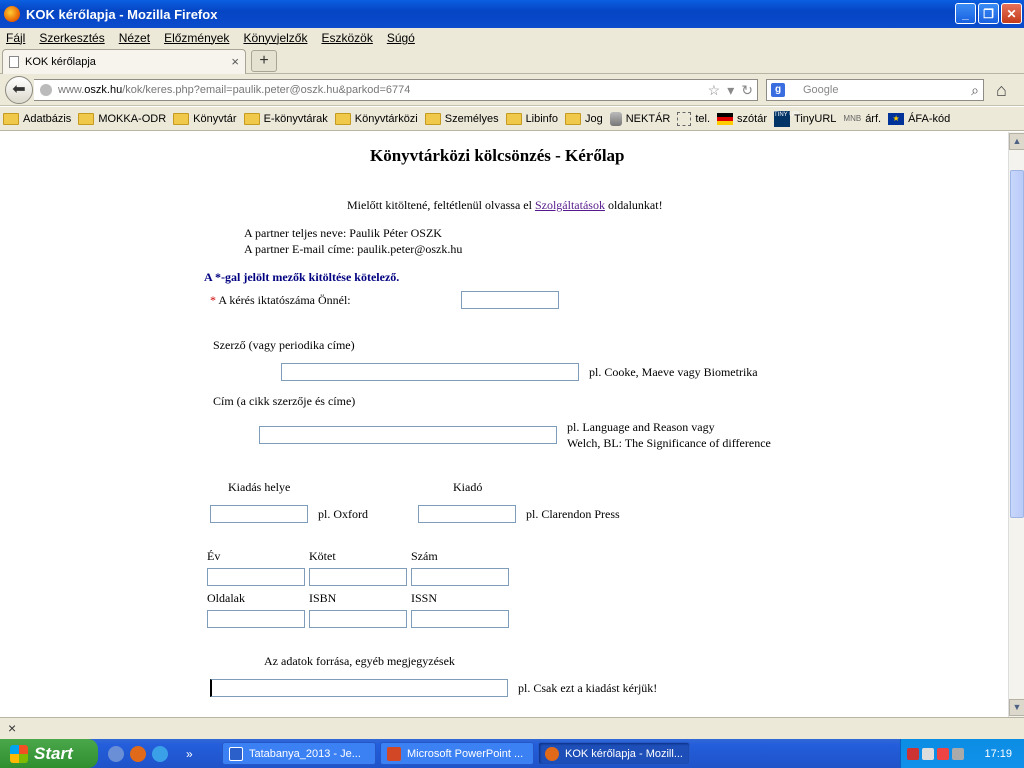 The height and width of the screenshot is (768, 1024). I want to click on scroll-down-icon: ▼, so click(1016, 707).